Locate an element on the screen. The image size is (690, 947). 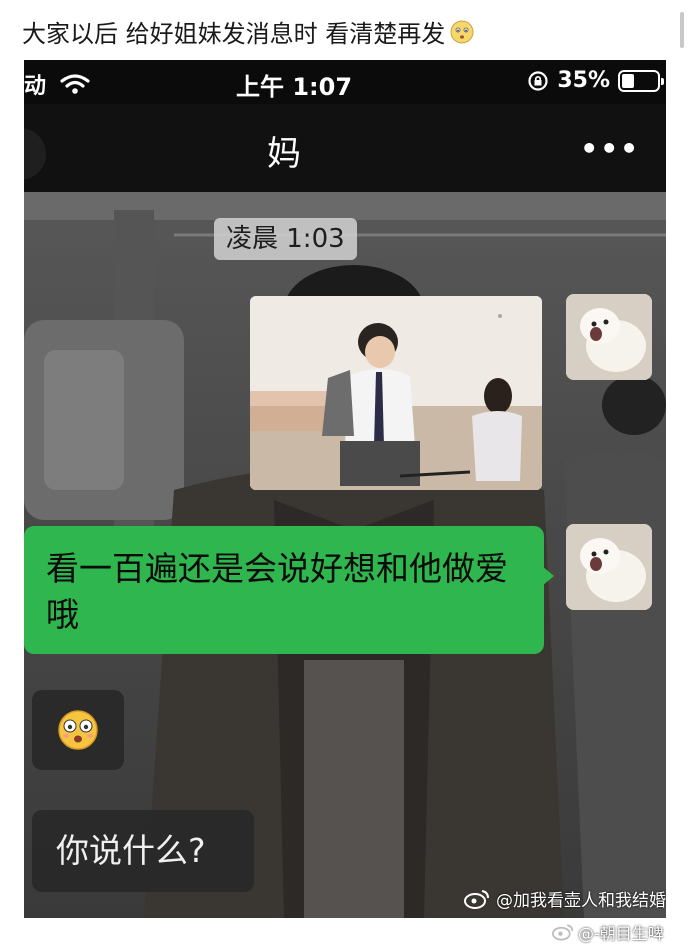
battery-nub is located at coordinates (662, 81).